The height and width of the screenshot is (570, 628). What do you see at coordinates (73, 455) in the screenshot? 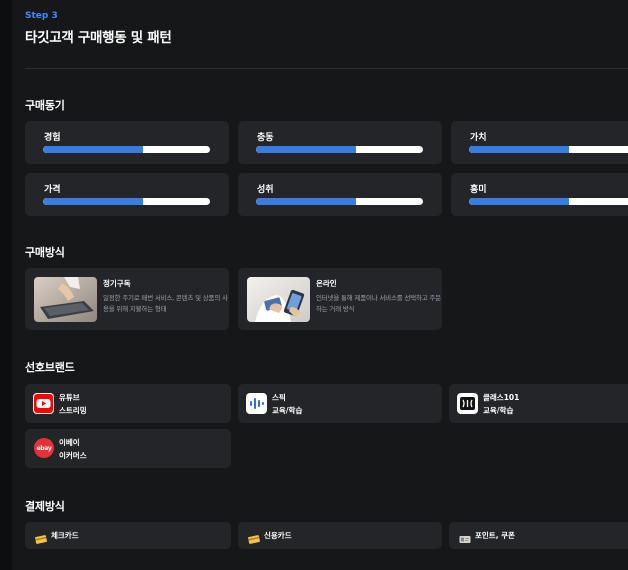
I see `brand-category: 이커머스` at bounding box center [73, 455].